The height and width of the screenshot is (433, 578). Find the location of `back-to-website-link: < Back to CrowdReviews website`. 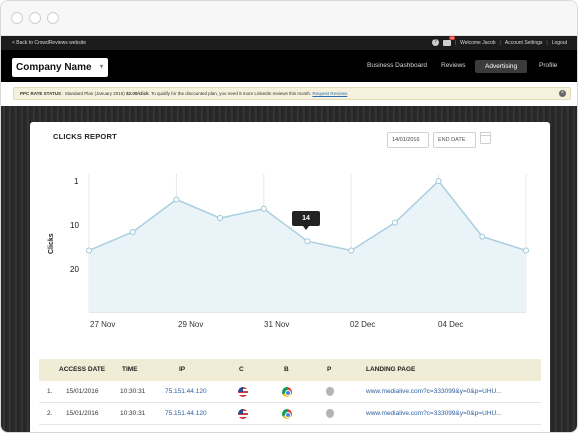

back-to-website-link: < Back to CrowdReviews website is located at coordinates (49, 43).